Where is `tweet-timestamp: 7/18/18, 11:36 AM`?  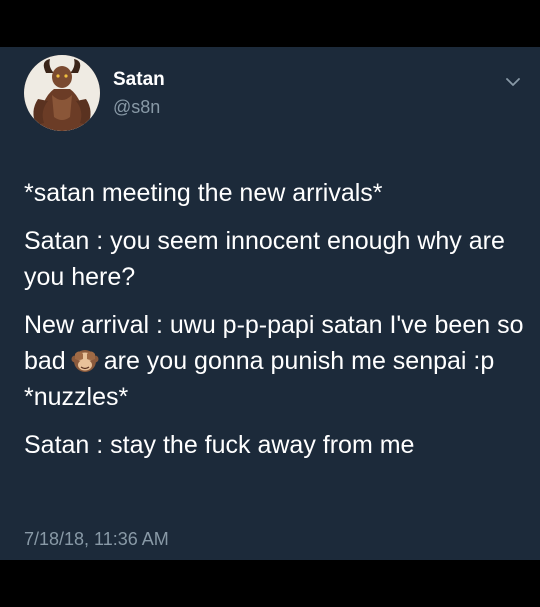 tweet-timestamp: 7/18/18, 11:36 AM is located at coordinates (96, 539).